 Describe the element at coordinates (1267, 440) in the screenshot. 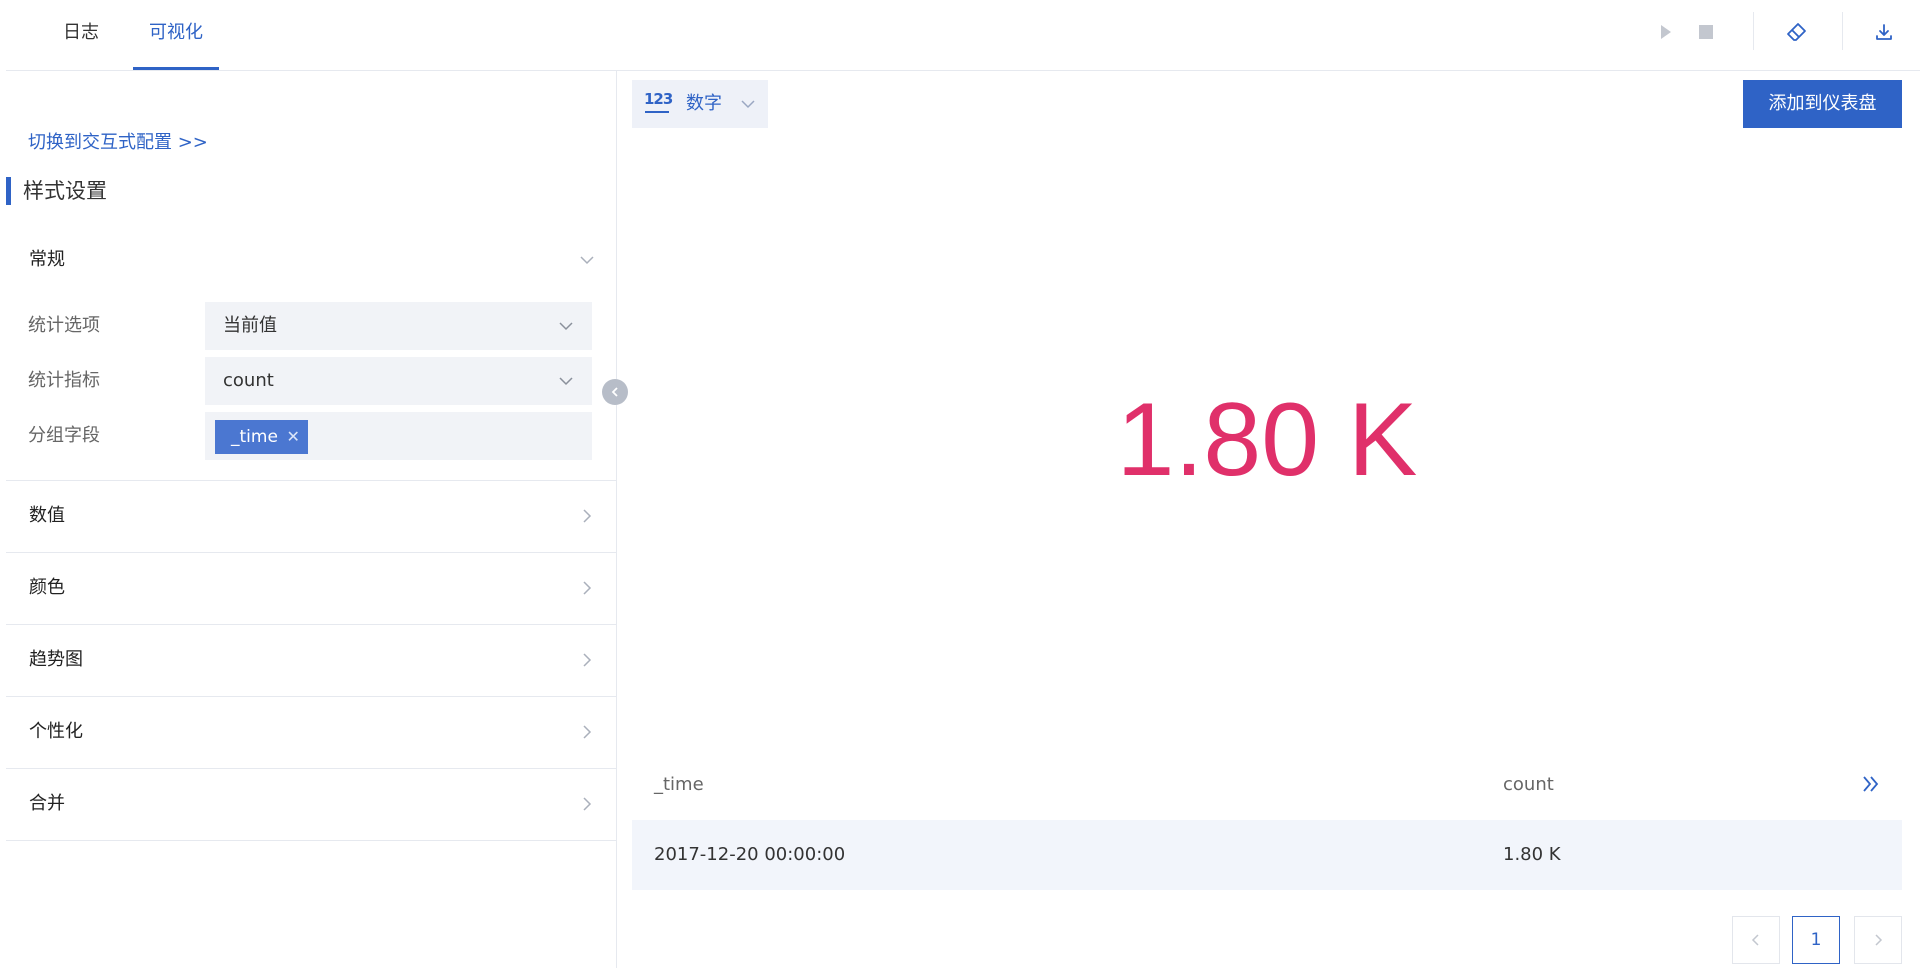

I see `big-number-value: 1.80 K` at that location.